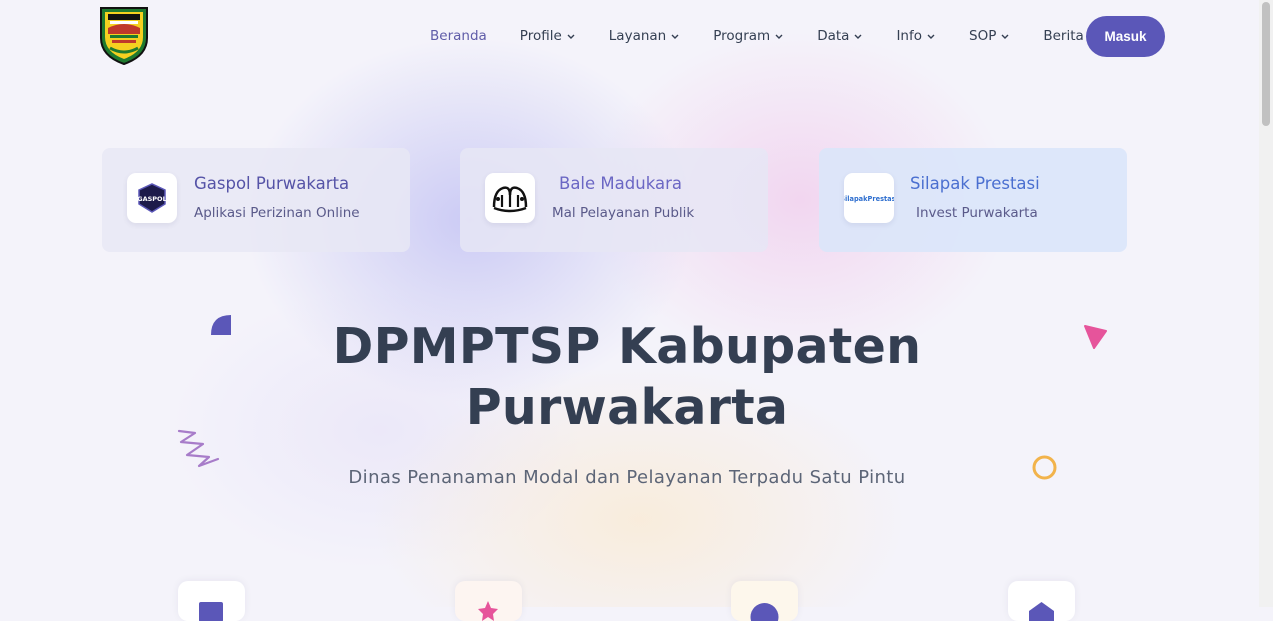 The height and width of the screenshot is (621, 1273). I want to click on nav-program: Program, so click(748, 36).